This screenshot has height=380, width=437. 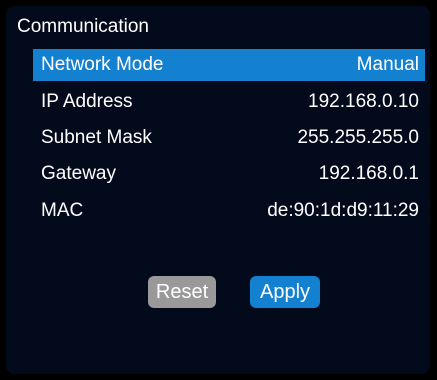 What do you see at coordinates (343, 210) in the screenshot?
I see `setting-value: de:90:1d:d9:11:29` at bounding box center [343, 210].